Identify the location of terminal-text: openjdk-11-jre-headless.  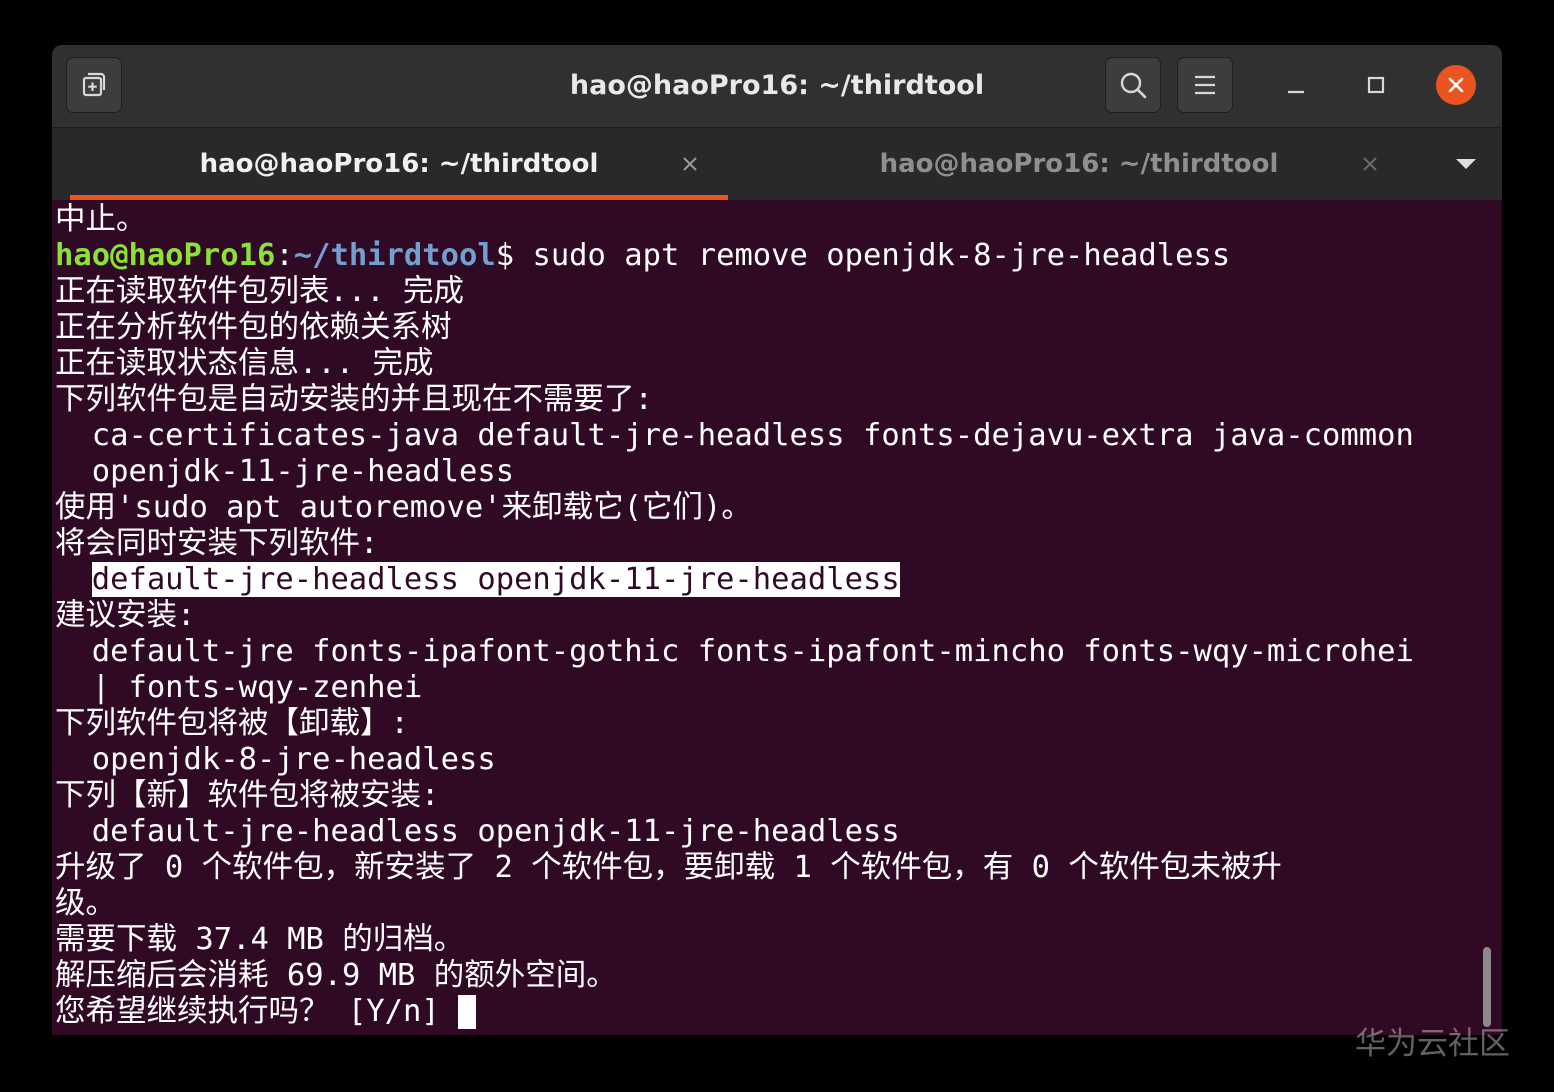
(285, 471).